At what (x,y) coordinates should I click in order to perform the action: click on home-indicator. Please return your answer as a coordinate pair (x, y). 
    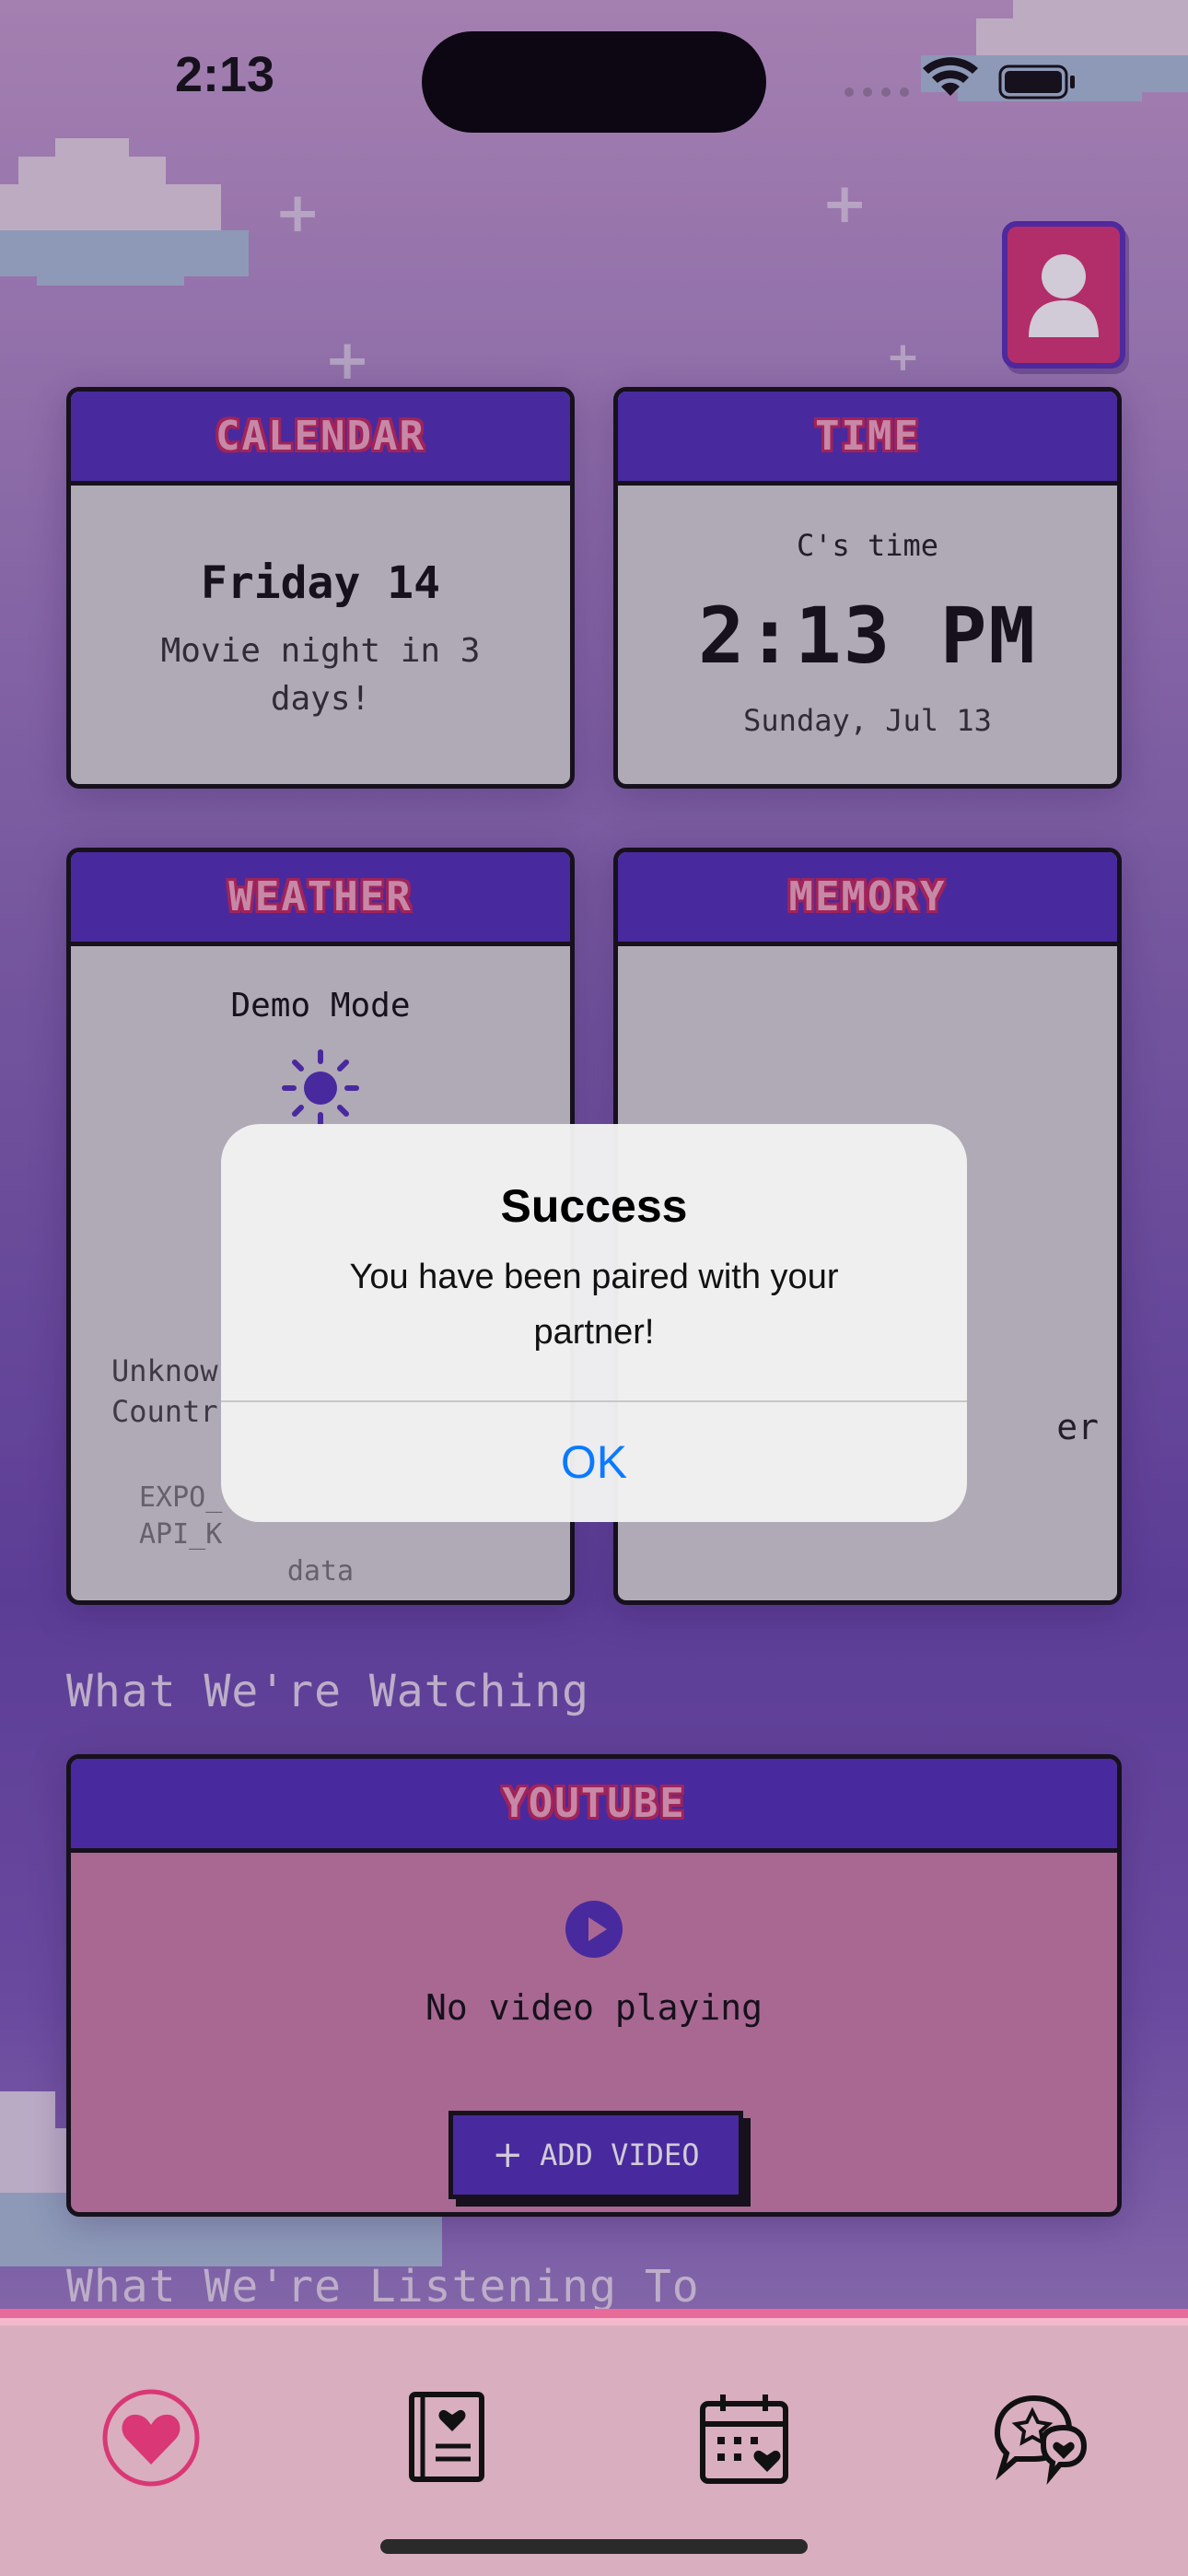
    Looking at the image, I should click on (594, 2546).